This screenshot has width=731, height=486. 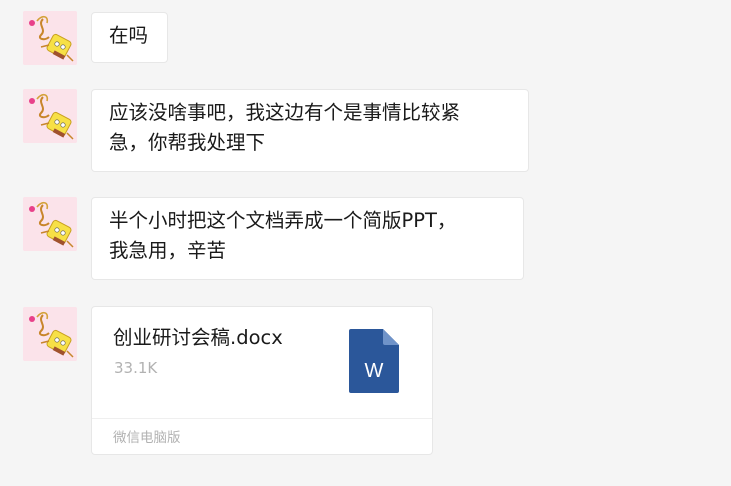 I want to click on message-bubble: 在吗, so click(x=129, y=37).